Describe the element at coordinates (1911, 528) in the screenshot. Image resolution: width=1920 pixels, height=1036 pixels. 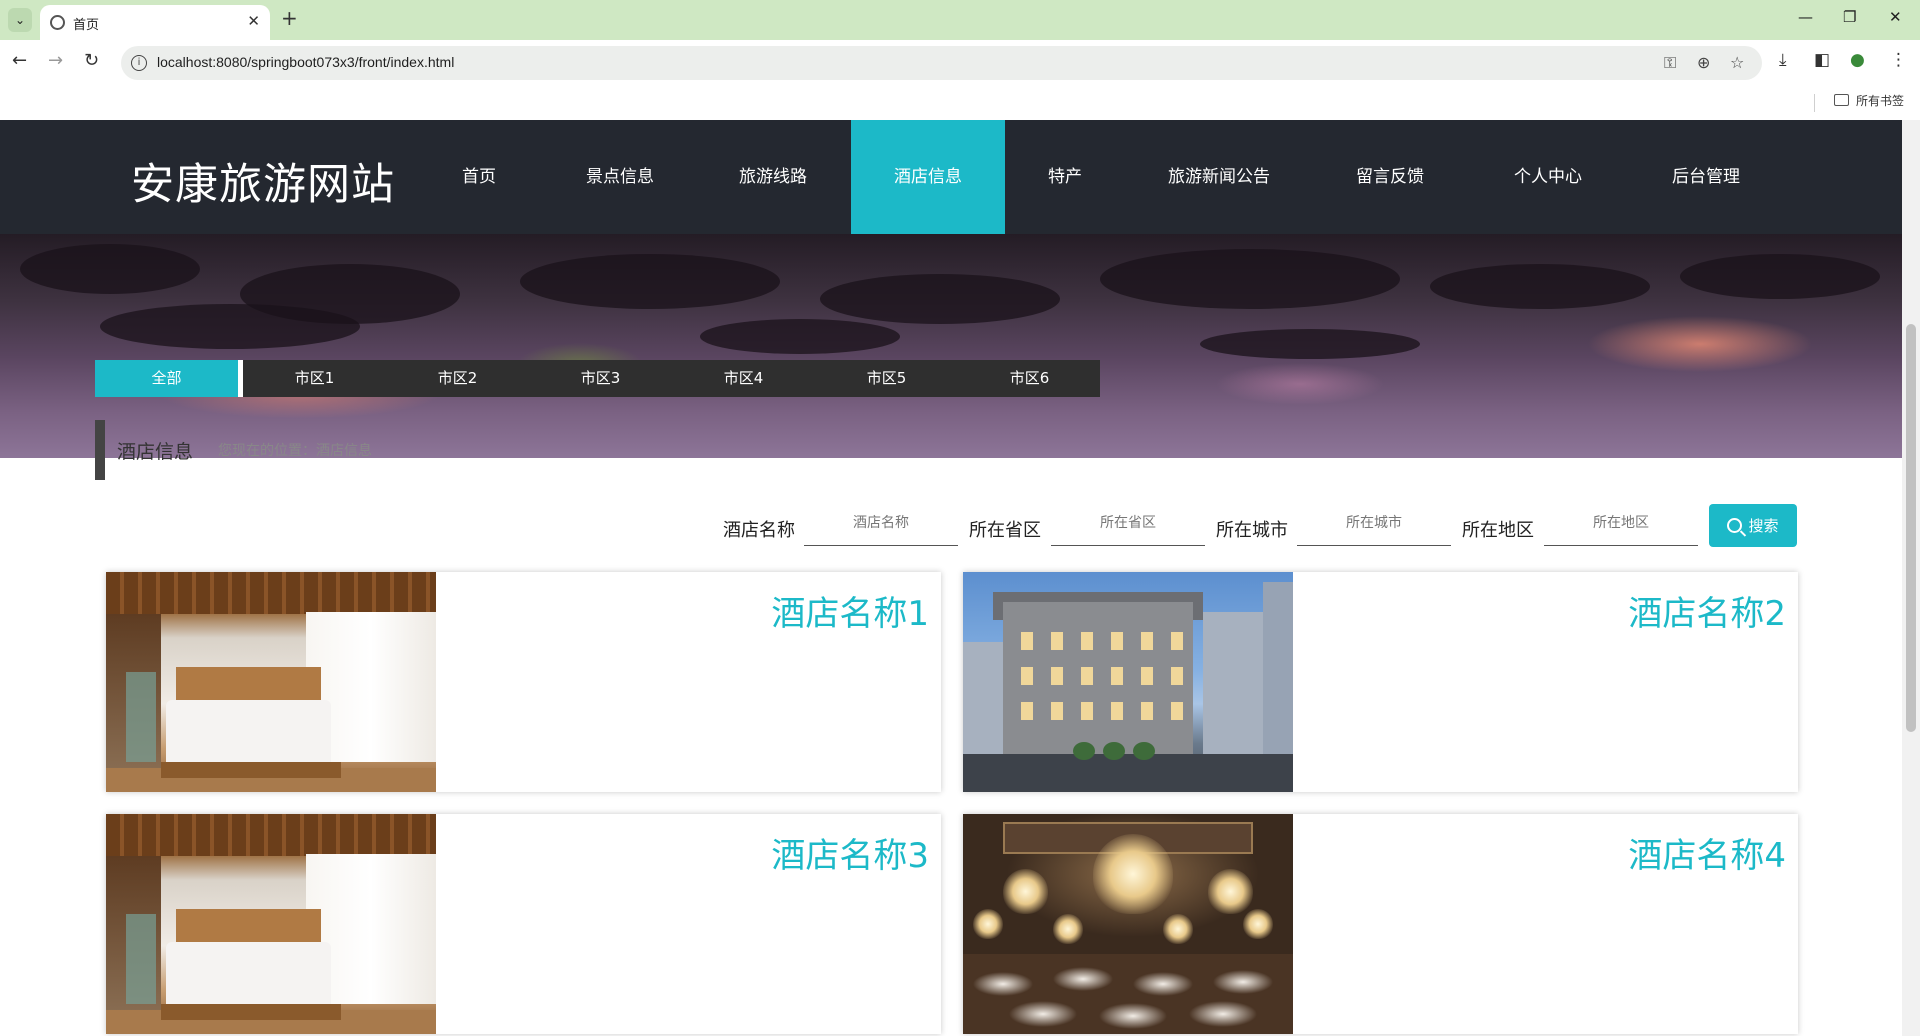
I see `scrollbar-thumb` at that location.